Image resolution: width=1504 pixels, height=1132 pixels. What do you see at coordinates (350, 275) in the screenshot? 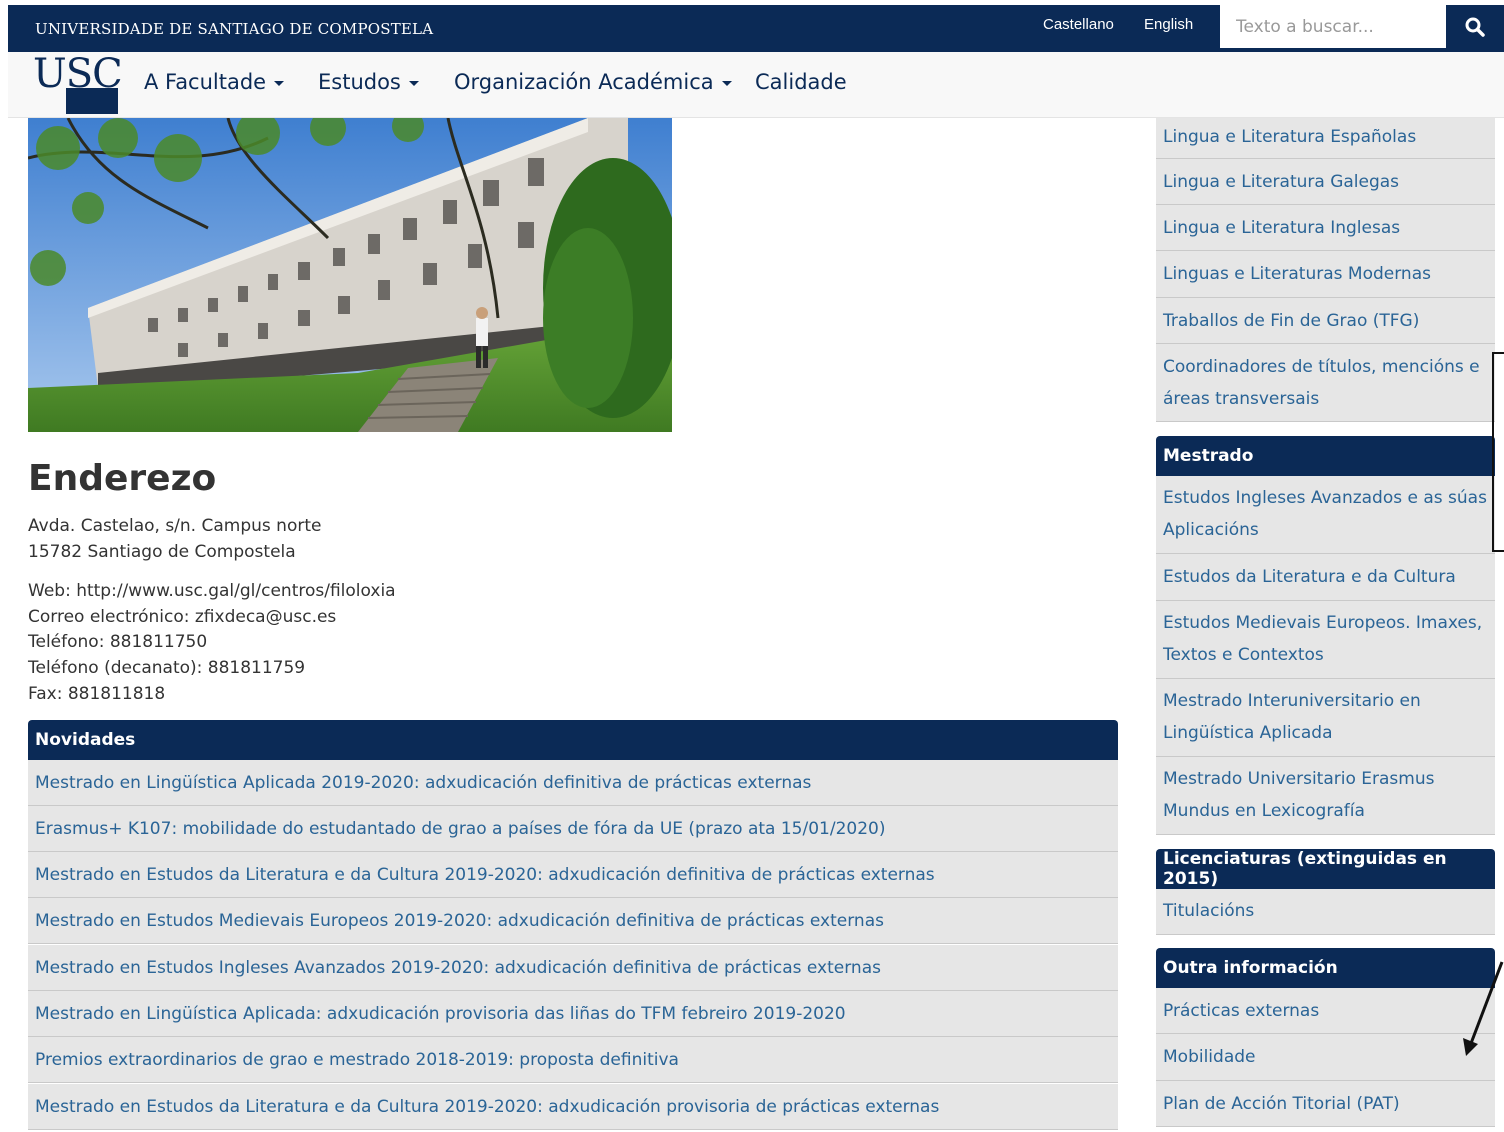
I see `faculty-building-photo` at bounding box center [350, 275].